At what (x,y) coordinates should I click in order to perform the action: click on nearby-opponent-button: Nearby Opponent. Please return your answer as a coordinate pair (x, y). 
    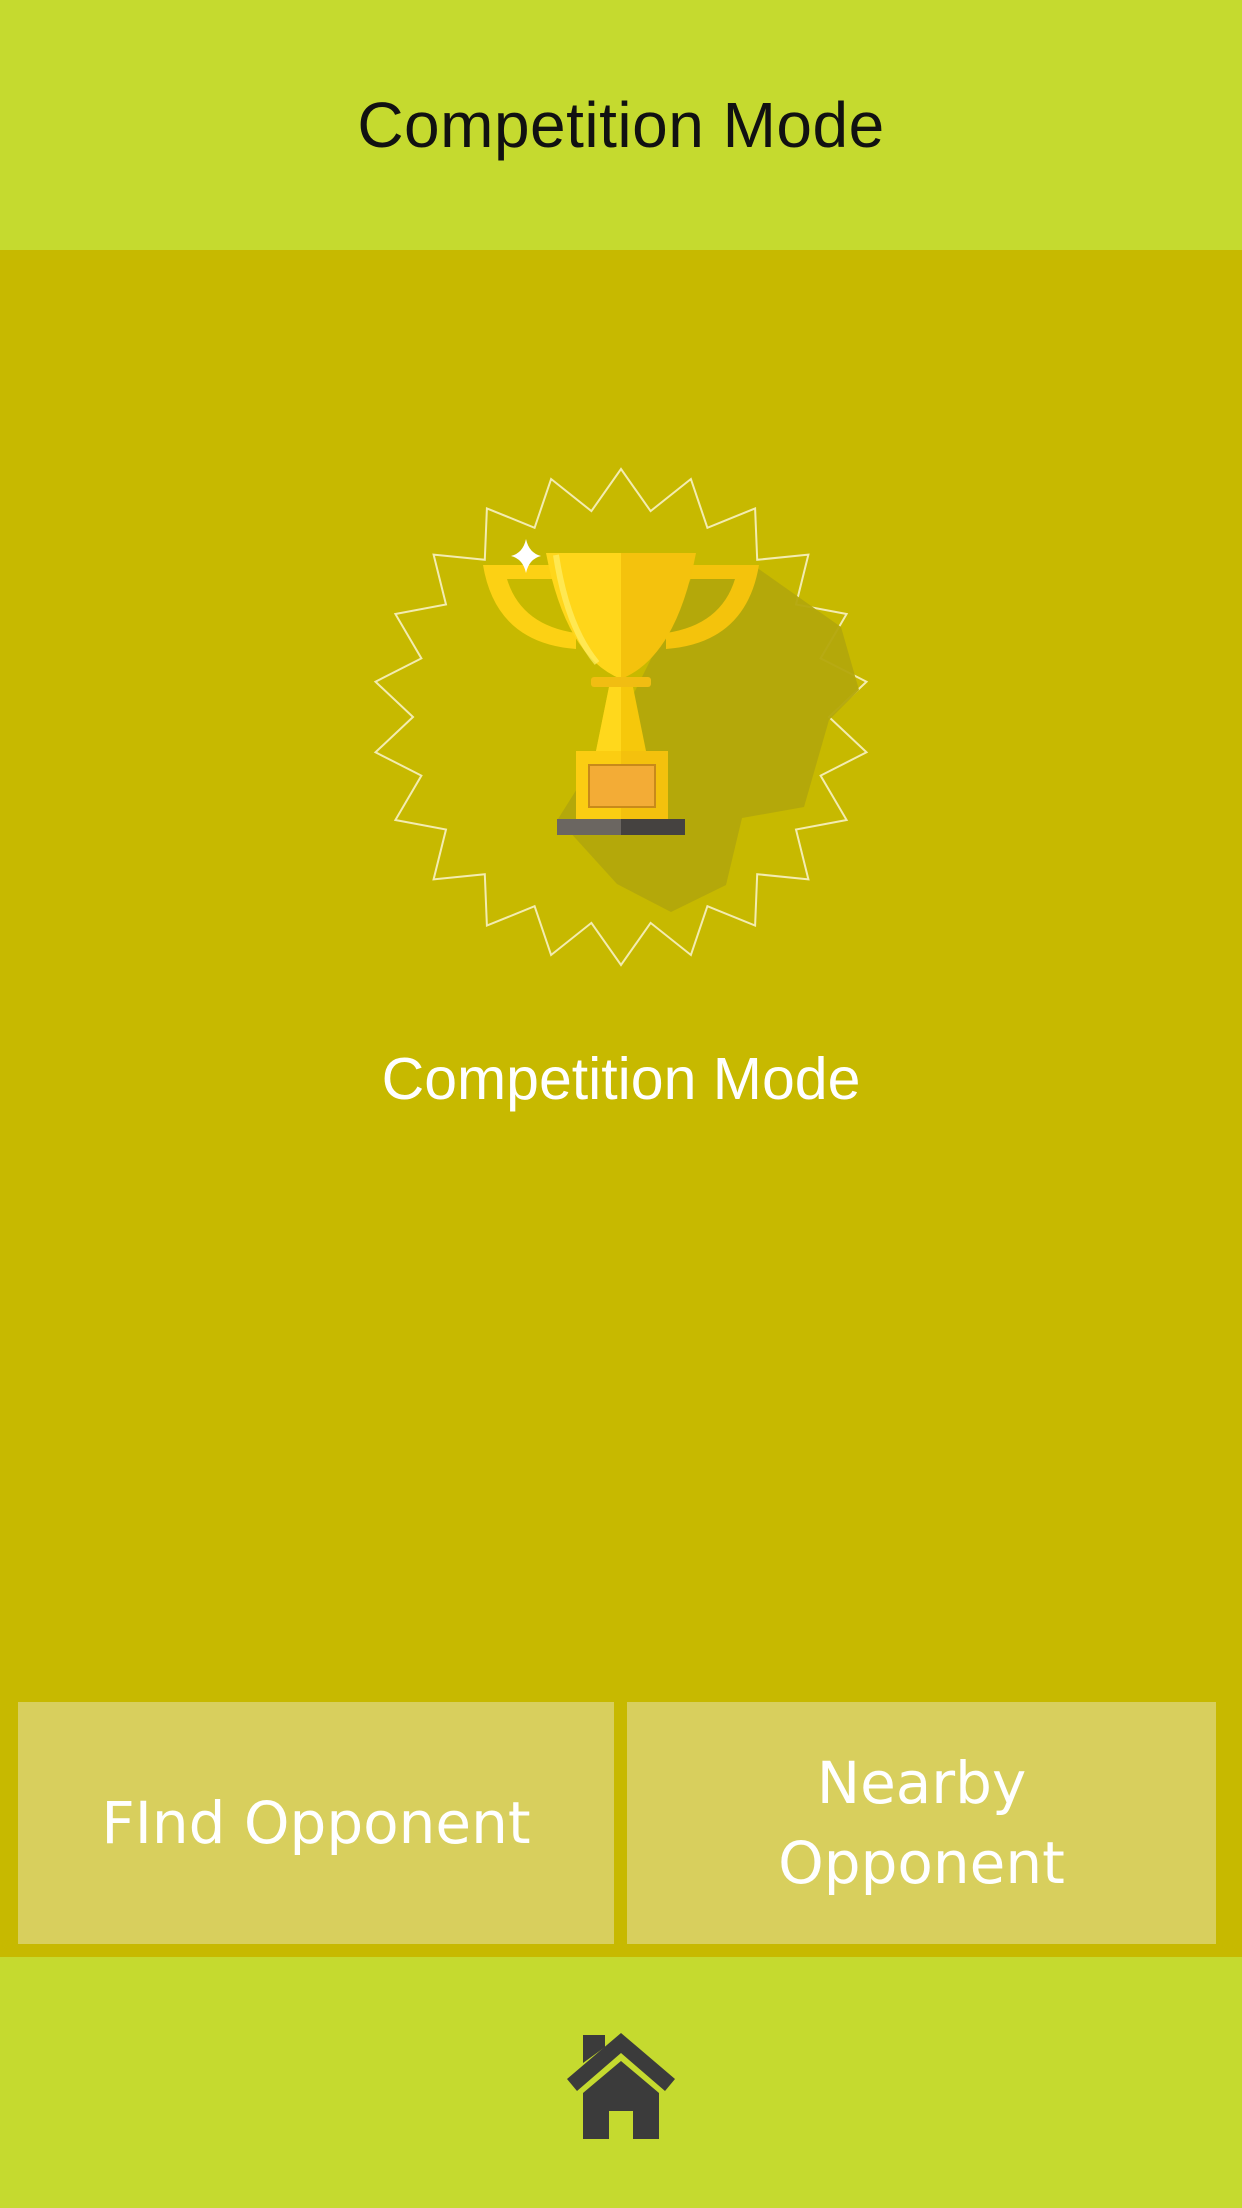
    Looking at the image, I should click on (921, 1823).